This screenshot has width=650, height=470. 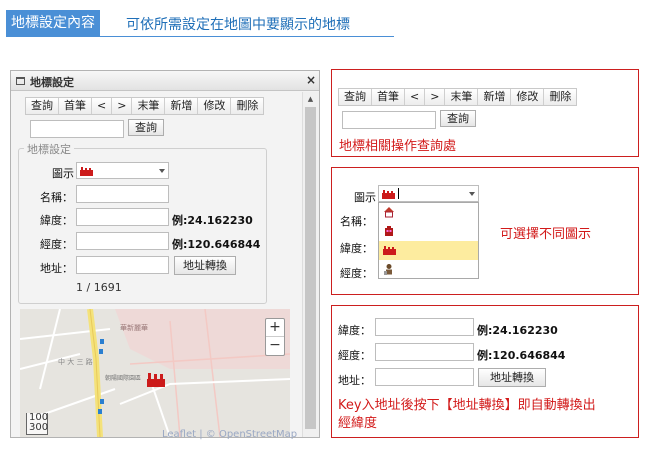 I want to click on search-input, so click(x=77, y=129).